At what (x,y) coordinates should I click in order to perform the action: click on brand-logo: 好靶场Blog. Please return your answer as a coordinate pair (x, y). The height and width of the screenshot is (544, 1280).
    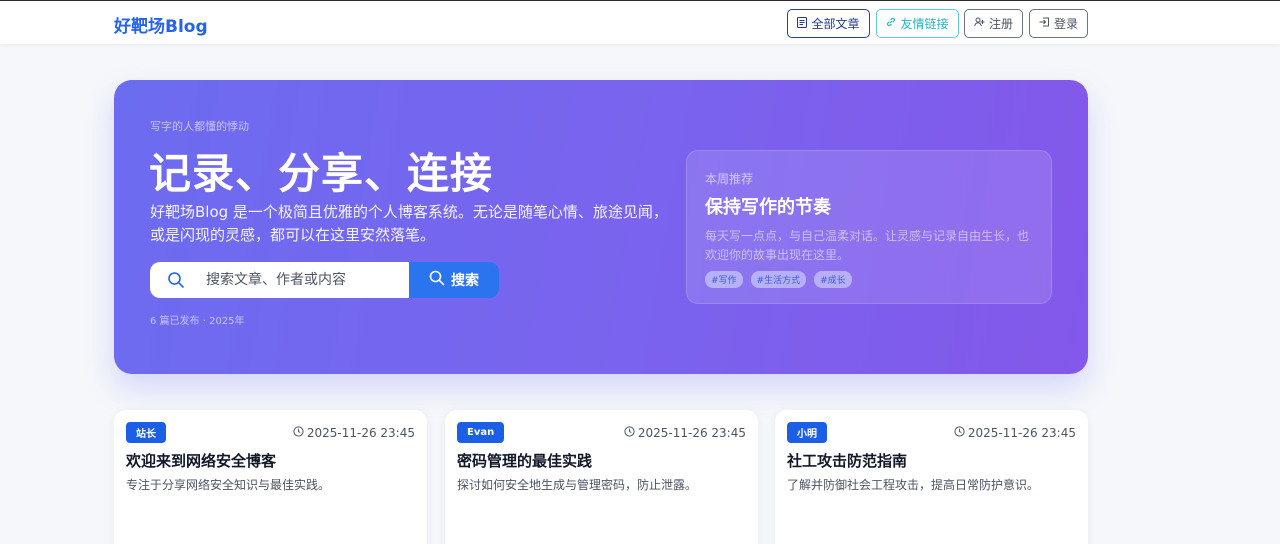
    Looking at the image, I should click on (161, 24).